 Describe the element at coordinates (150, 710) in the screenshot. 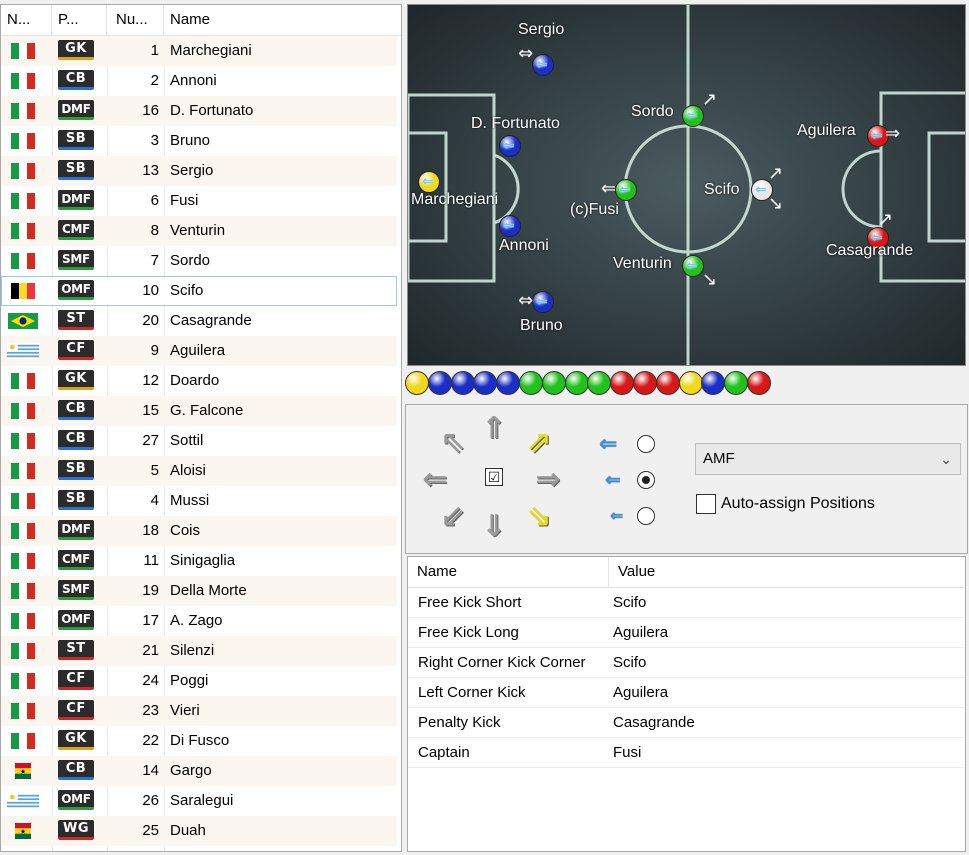

I see `player-number: 23` at that location.